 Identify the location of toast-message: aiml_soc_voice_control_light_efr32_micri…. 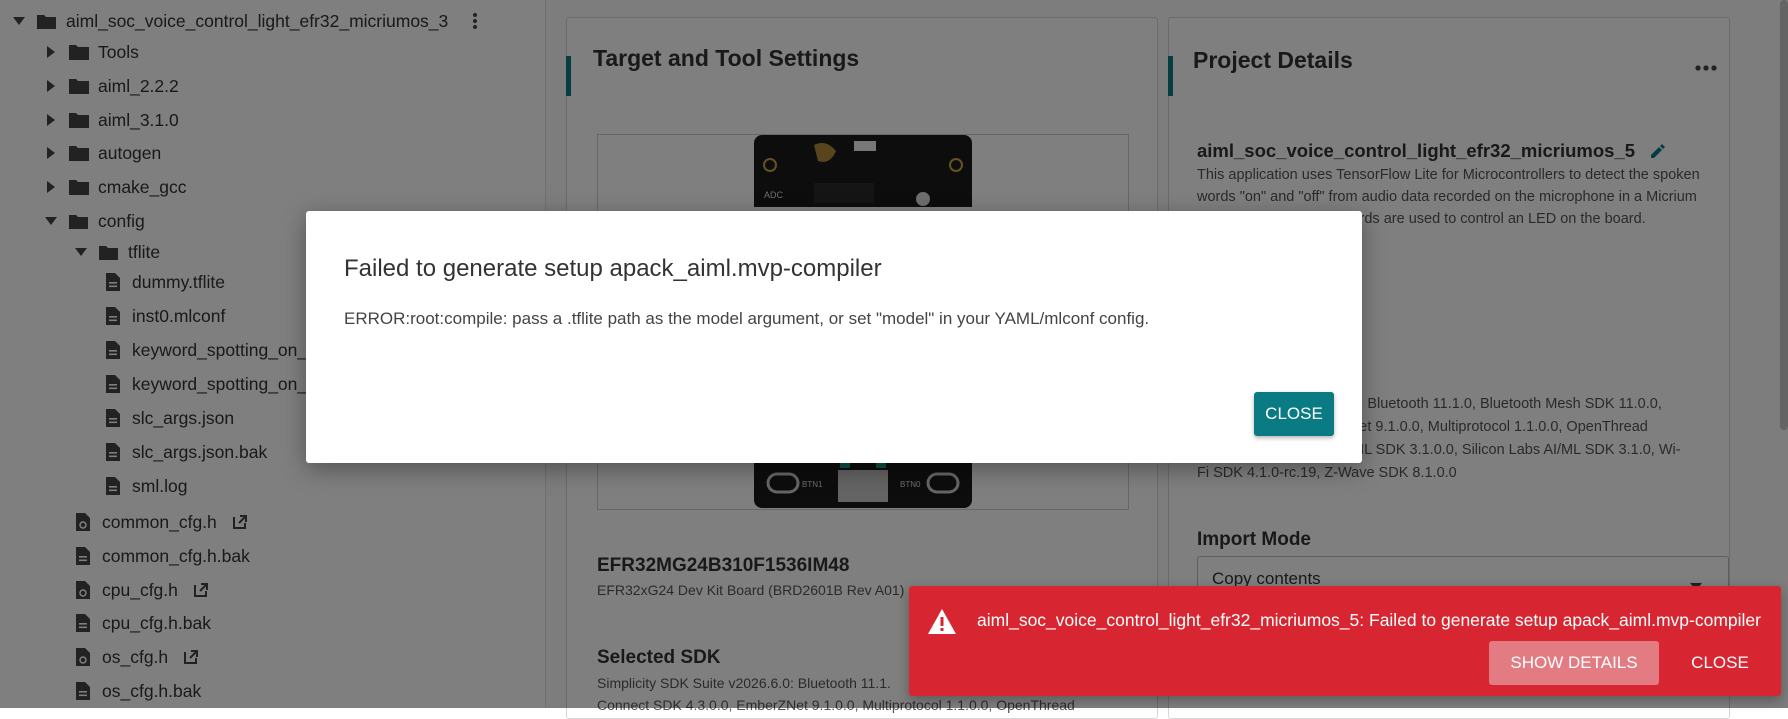
(1369, 620).